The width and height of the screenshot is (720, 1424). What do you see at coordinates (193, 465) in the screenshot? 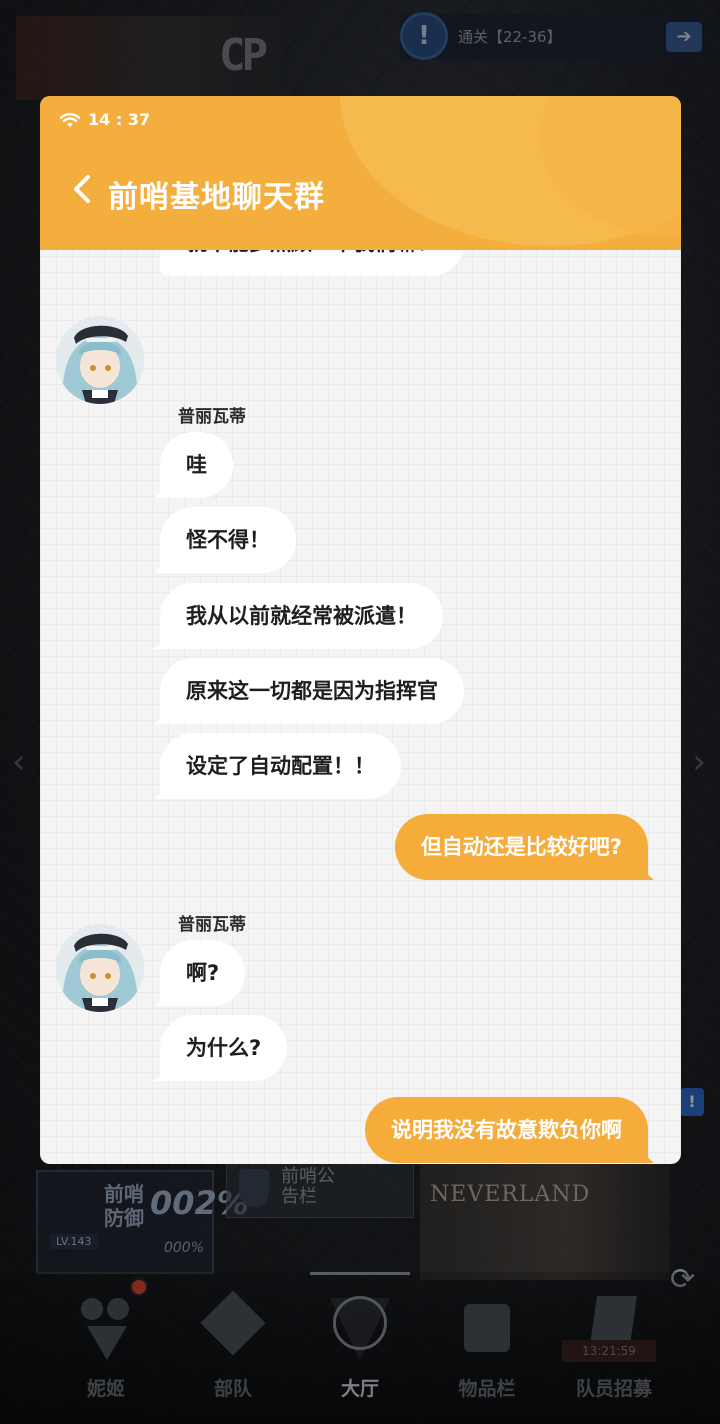
I see `message-bubble-incoming: 哇` at bounding box center [193, 465].